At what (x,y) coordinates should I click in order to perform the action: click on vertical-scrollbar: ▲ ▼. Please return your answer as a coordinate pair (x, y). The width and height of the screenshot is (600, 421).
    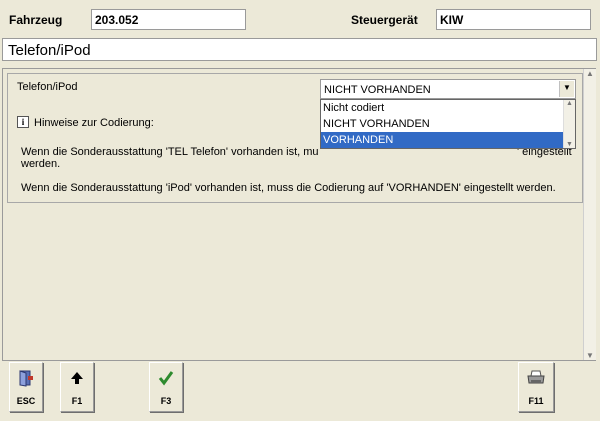
    Looking at the image, I should click on (589, 214).